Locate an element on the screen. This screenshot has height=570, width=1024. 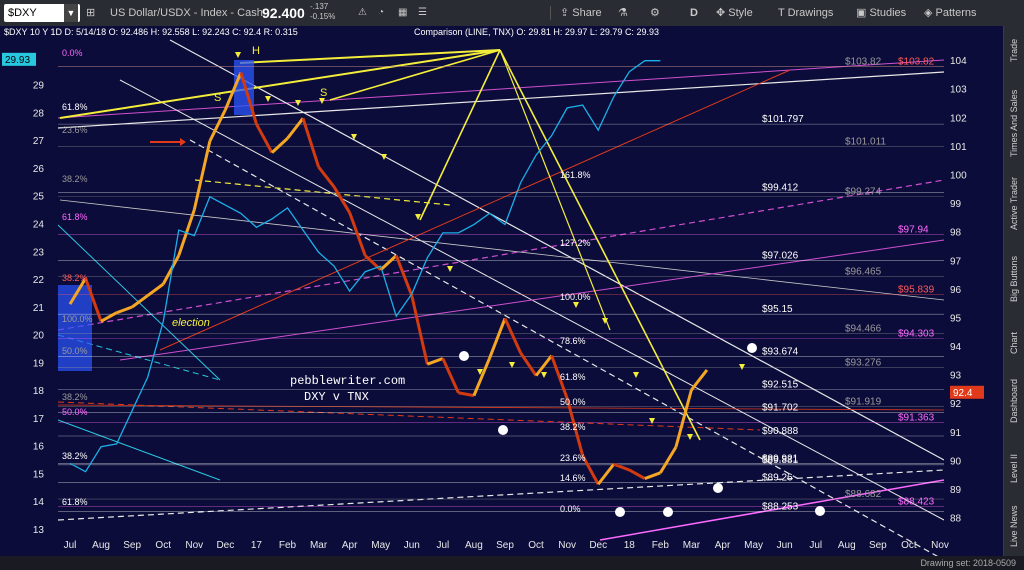
right-axis-tick: 97 is located at coordinates (956, 261).